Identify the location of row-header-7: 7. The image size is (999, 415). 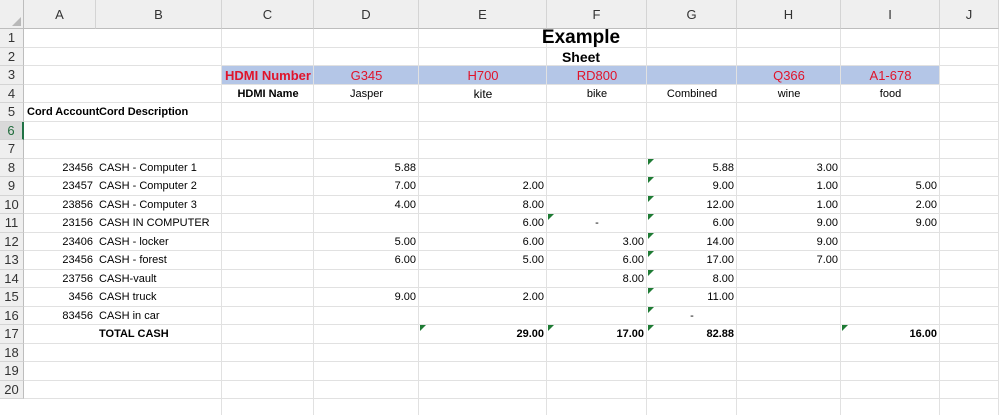
(12, 149).